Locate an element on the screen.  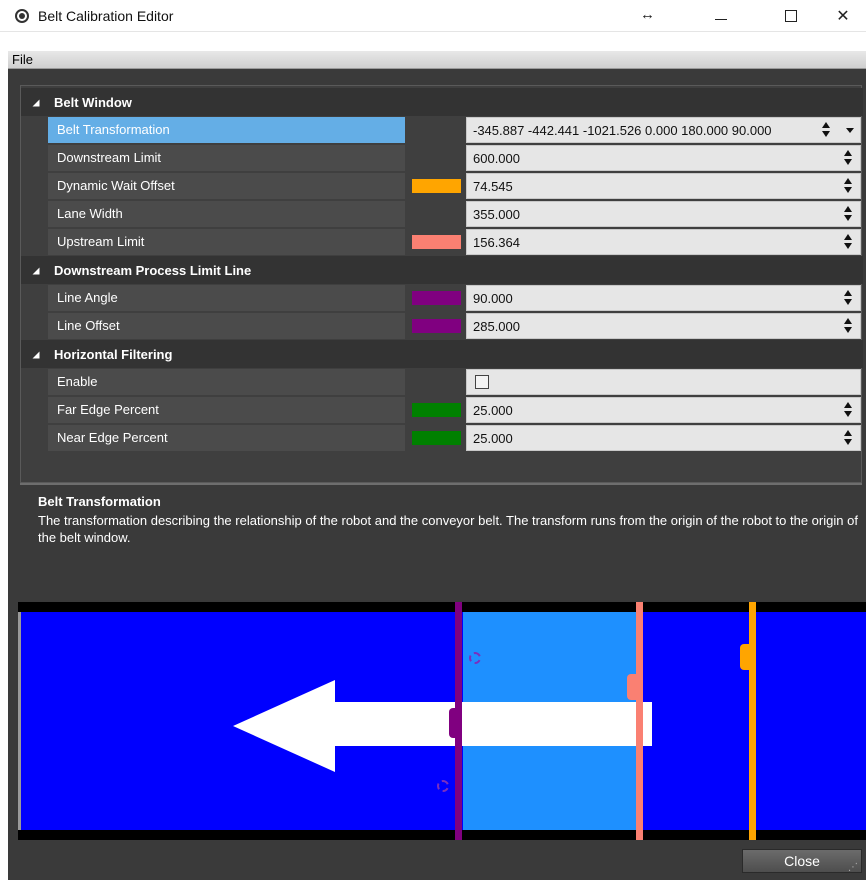
app-icon is located at coordinates (22, 16).